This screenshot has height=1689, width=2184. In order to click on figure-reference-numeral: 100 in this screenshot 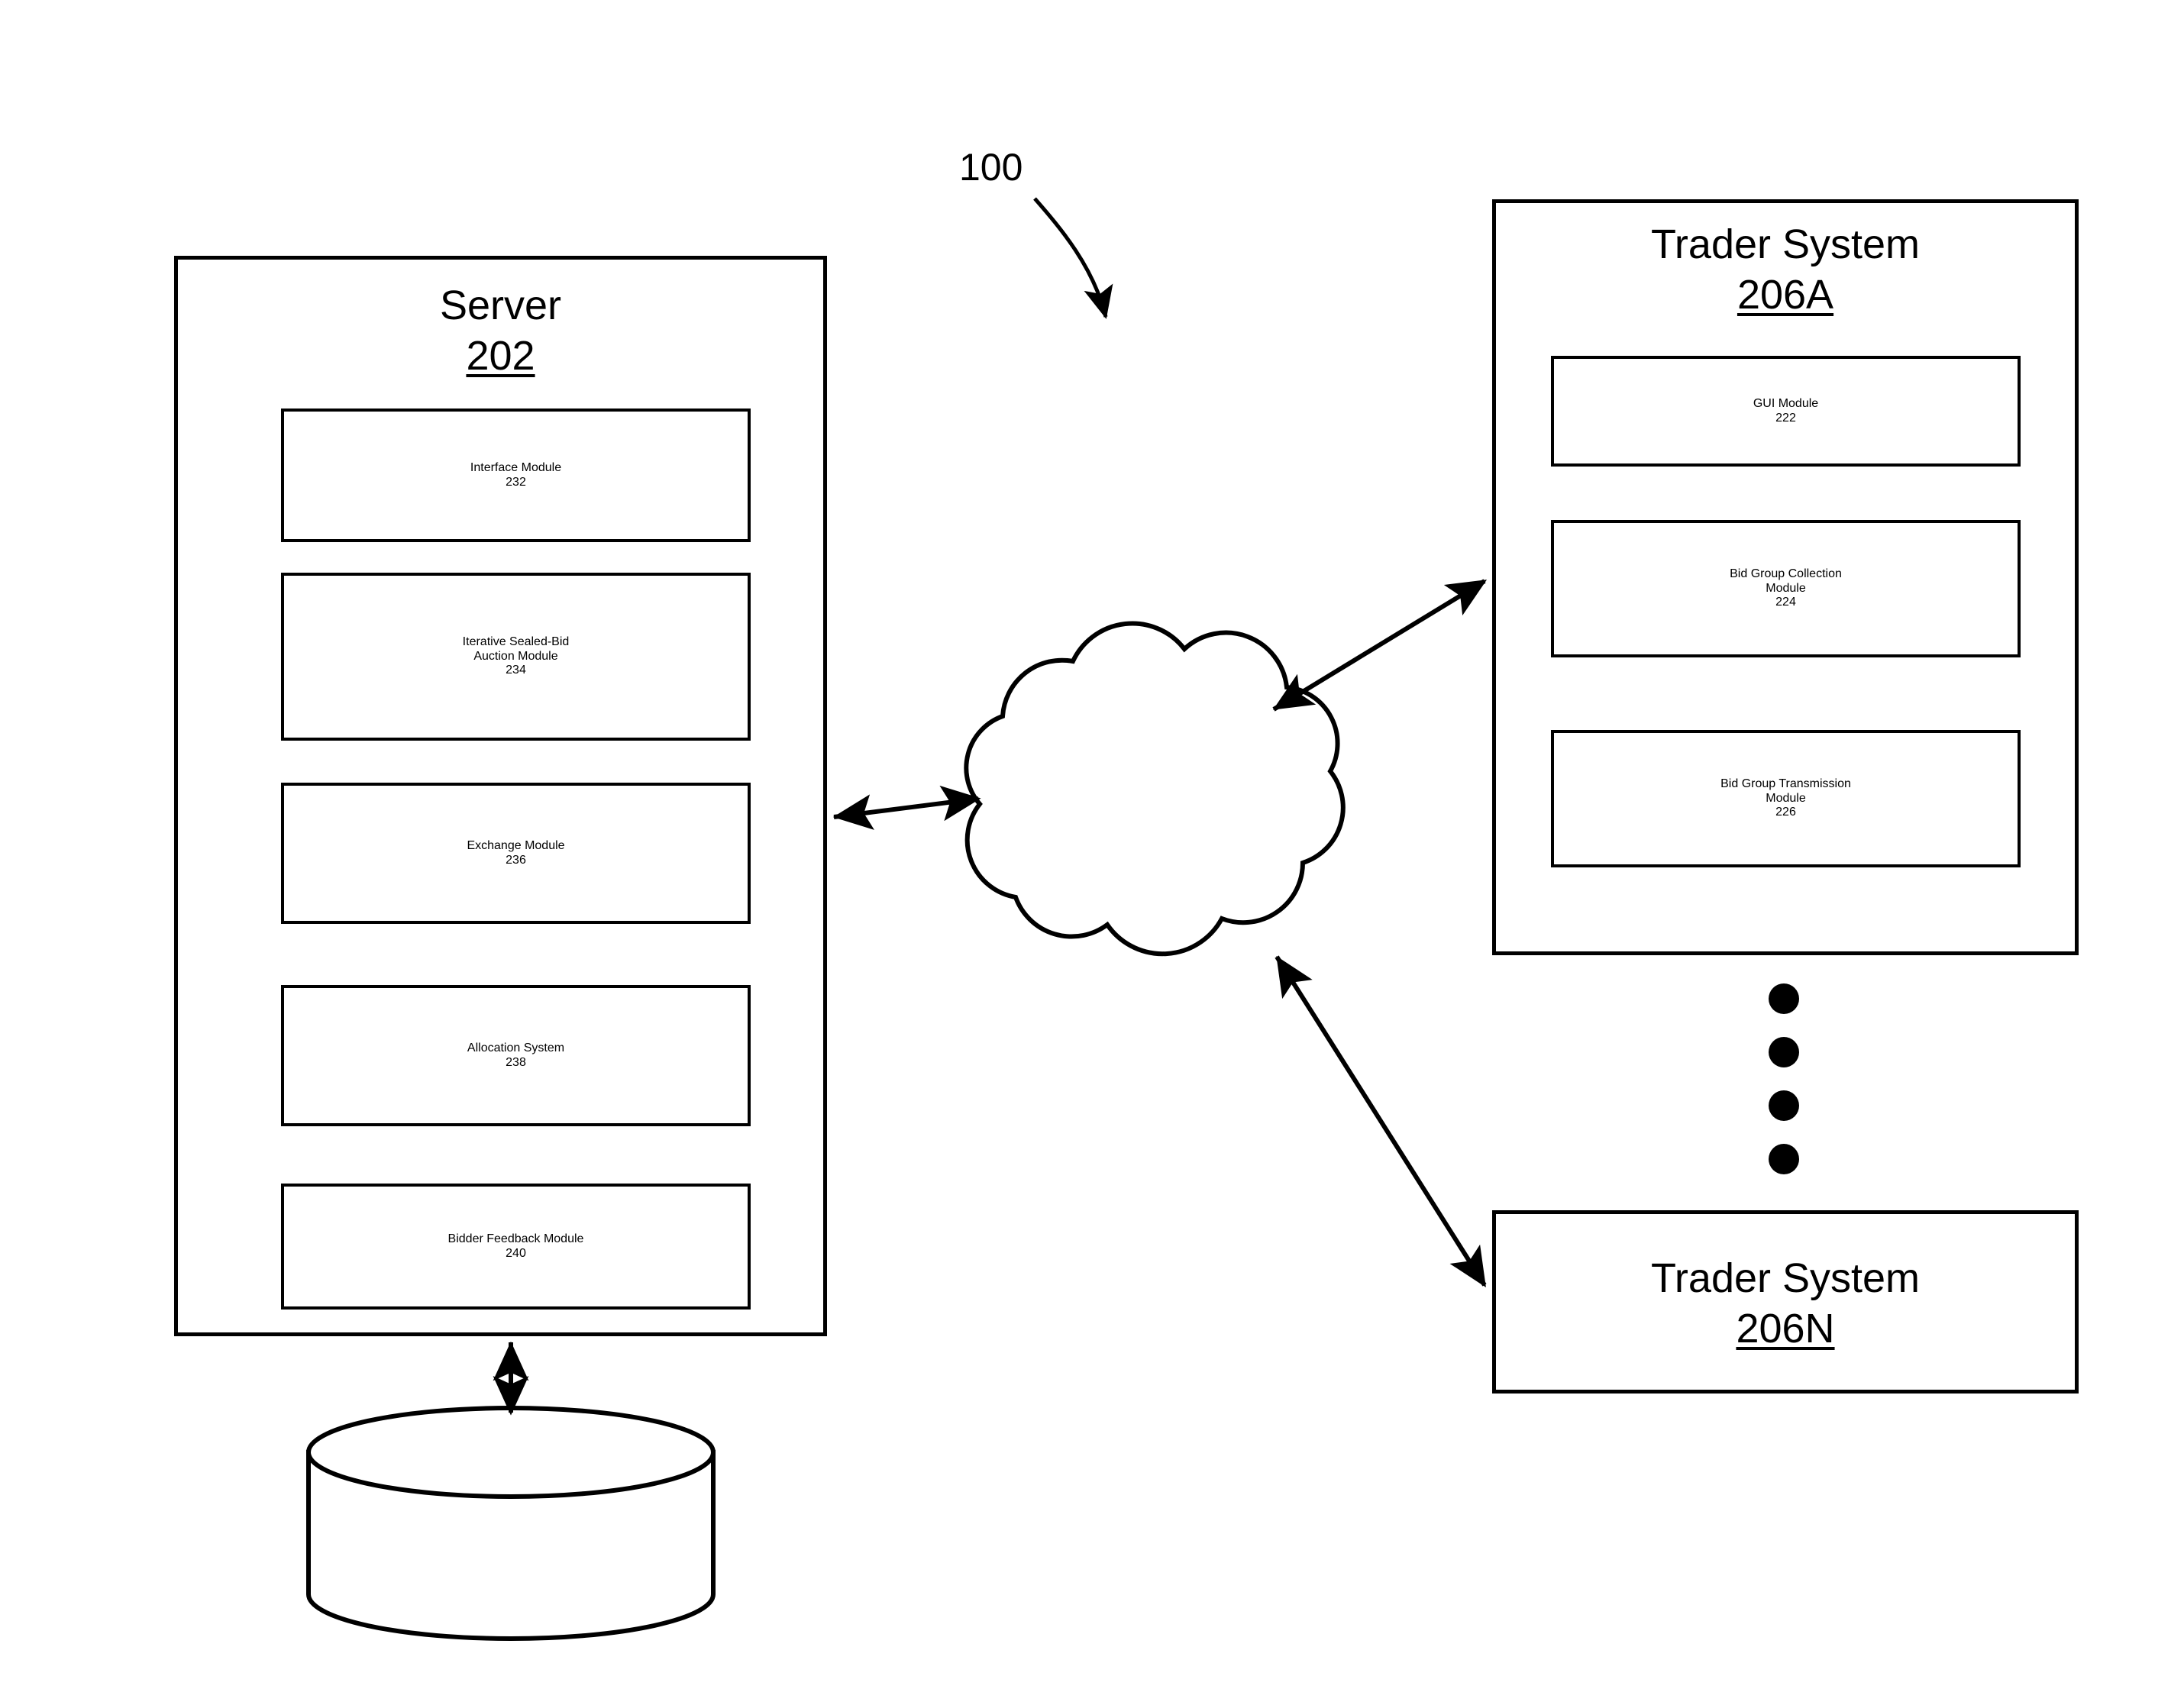, I will do `click(991, 168)`.